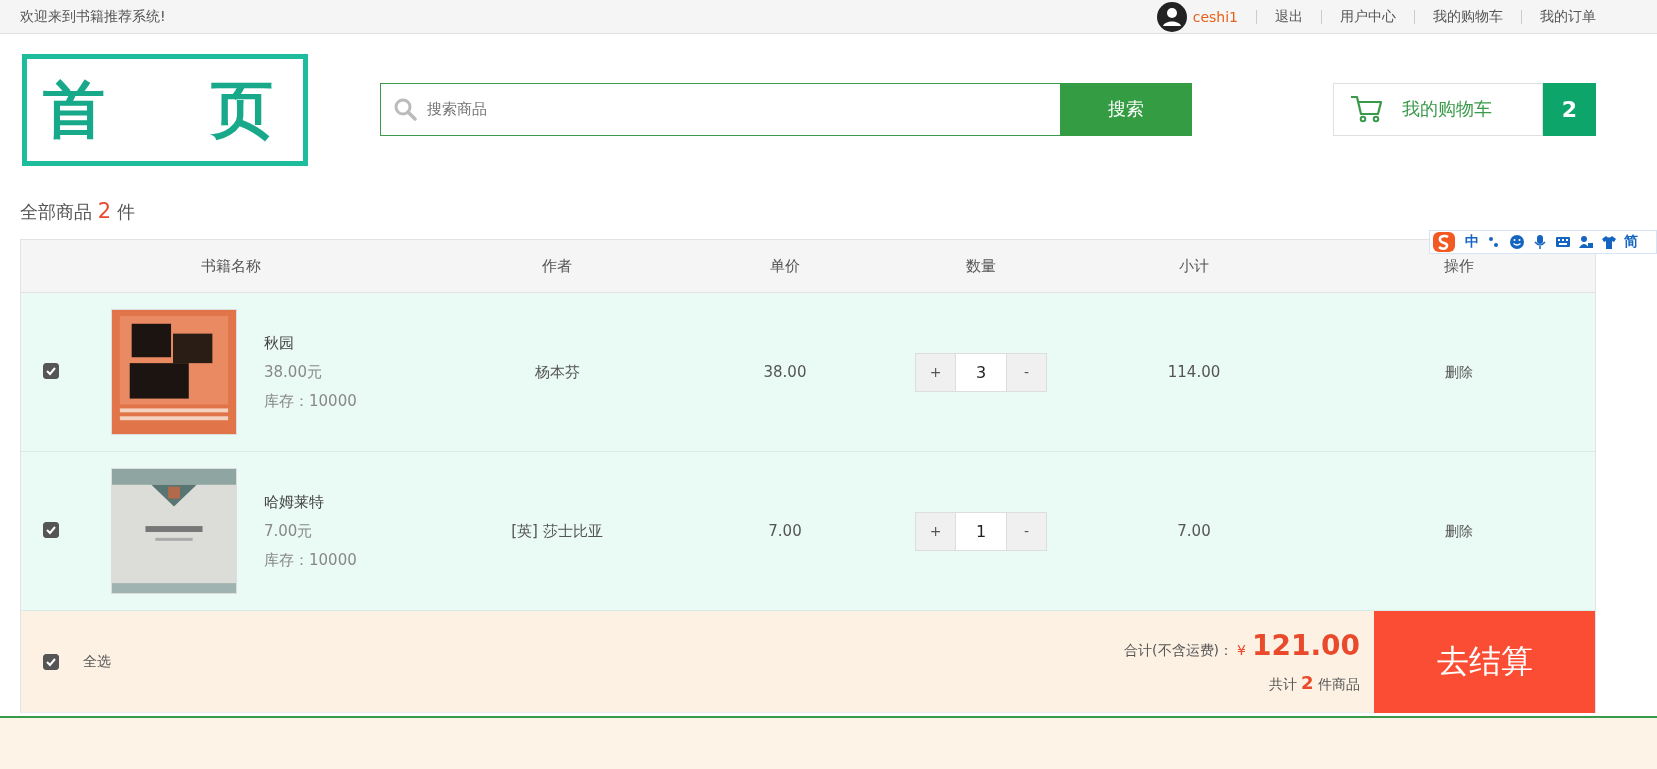 The image size is (1657, 769). Describe the element at coordinates (1194, 266) in the screenshot. I see `column-header: 小计` at that location.